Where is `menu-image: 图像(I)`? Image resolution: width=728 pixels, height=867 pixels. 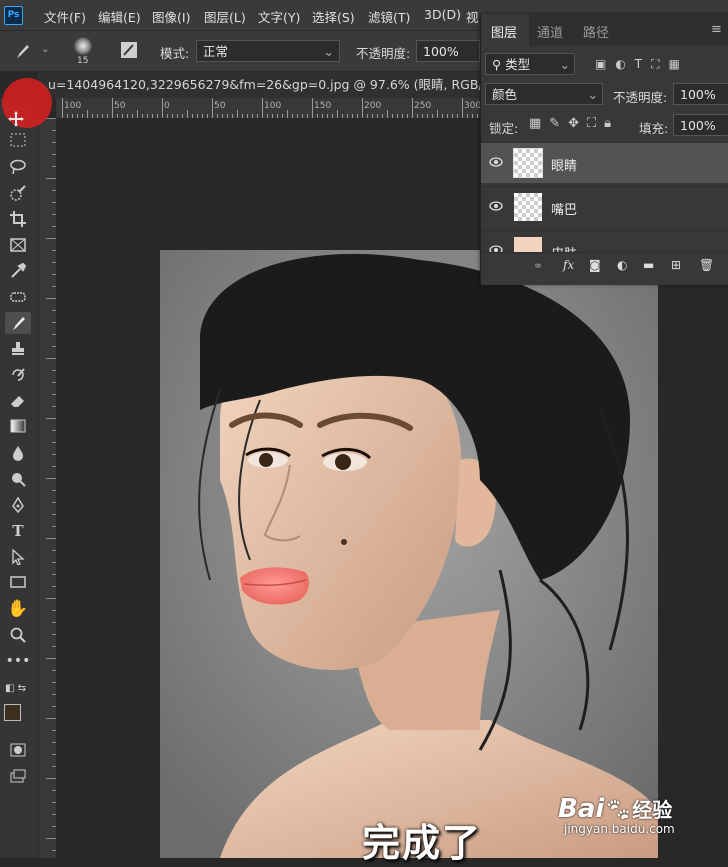 menu-image: 图像(I) is located at coordinates (171, 16).